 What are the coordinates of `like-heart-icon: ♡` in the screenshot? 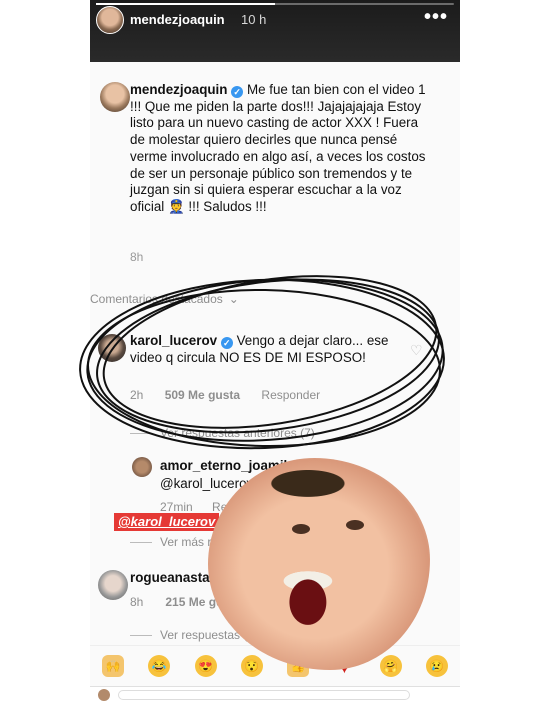 It's located at (416, 350).